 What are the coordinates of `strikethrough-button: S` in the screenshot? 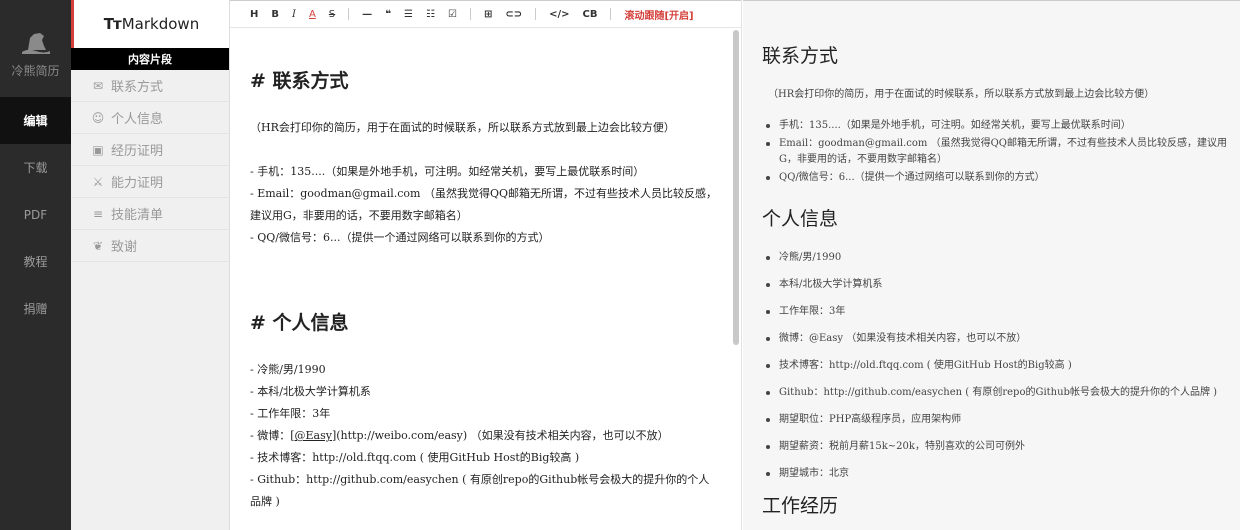 It's located at (332, 14).